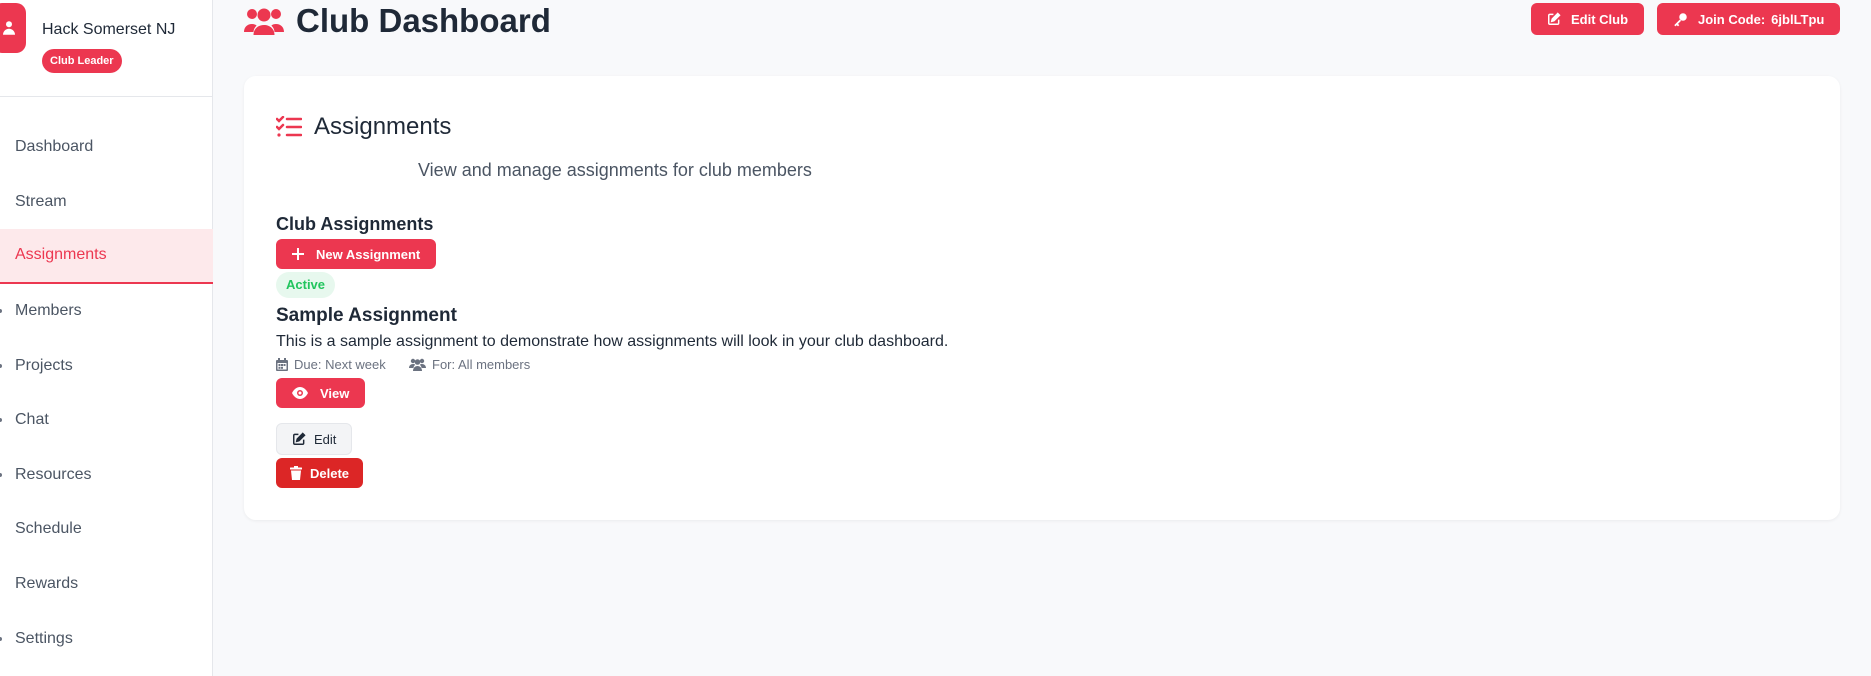 This screenshot has width=1871, height=676. What do you see at coordinates (335, 393) in the screenshot?
I see `view-label: View` at bounding box center [335, 393].